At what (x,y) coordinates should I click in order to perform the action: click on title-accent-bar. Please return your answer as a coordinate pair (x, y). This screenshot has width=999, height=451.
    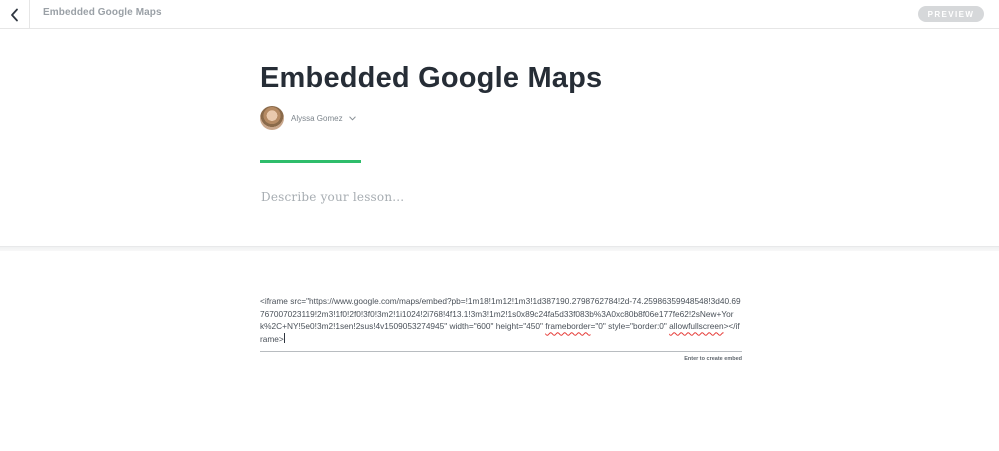
    Looking at the image, I should click on (310, 161).